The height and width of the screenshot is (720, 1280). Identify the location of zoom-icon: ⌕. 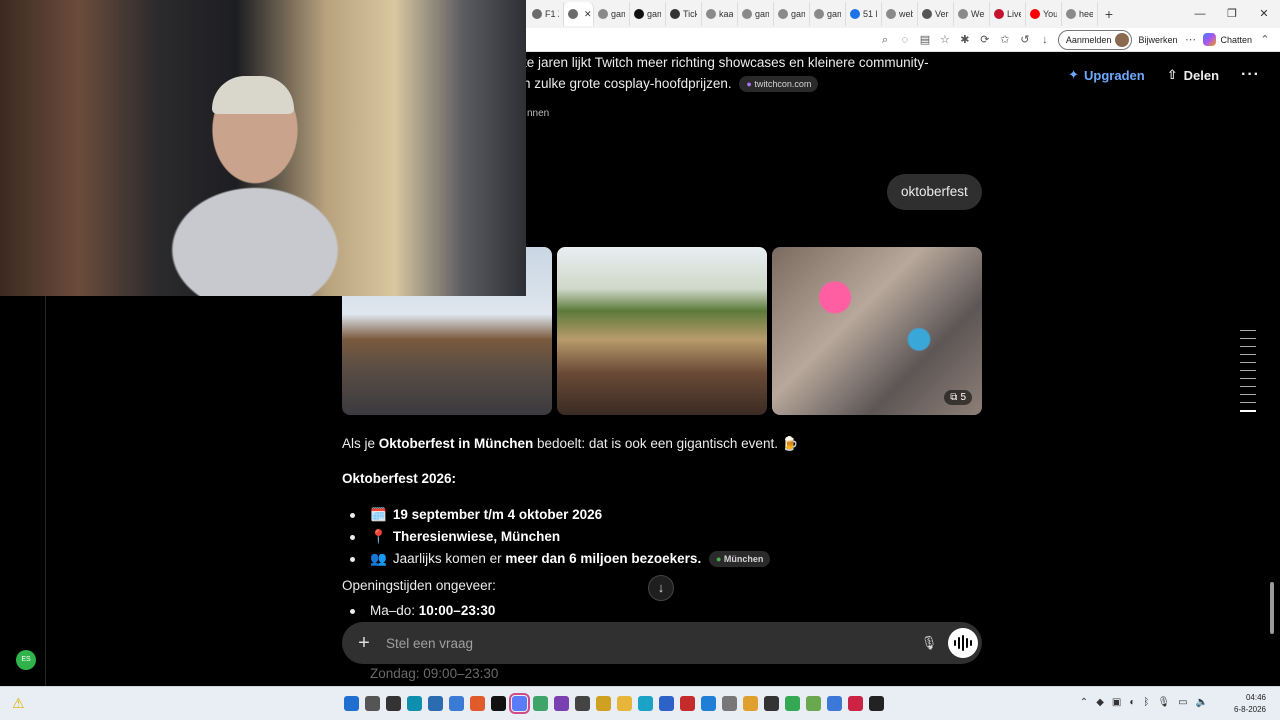
(885, 40).